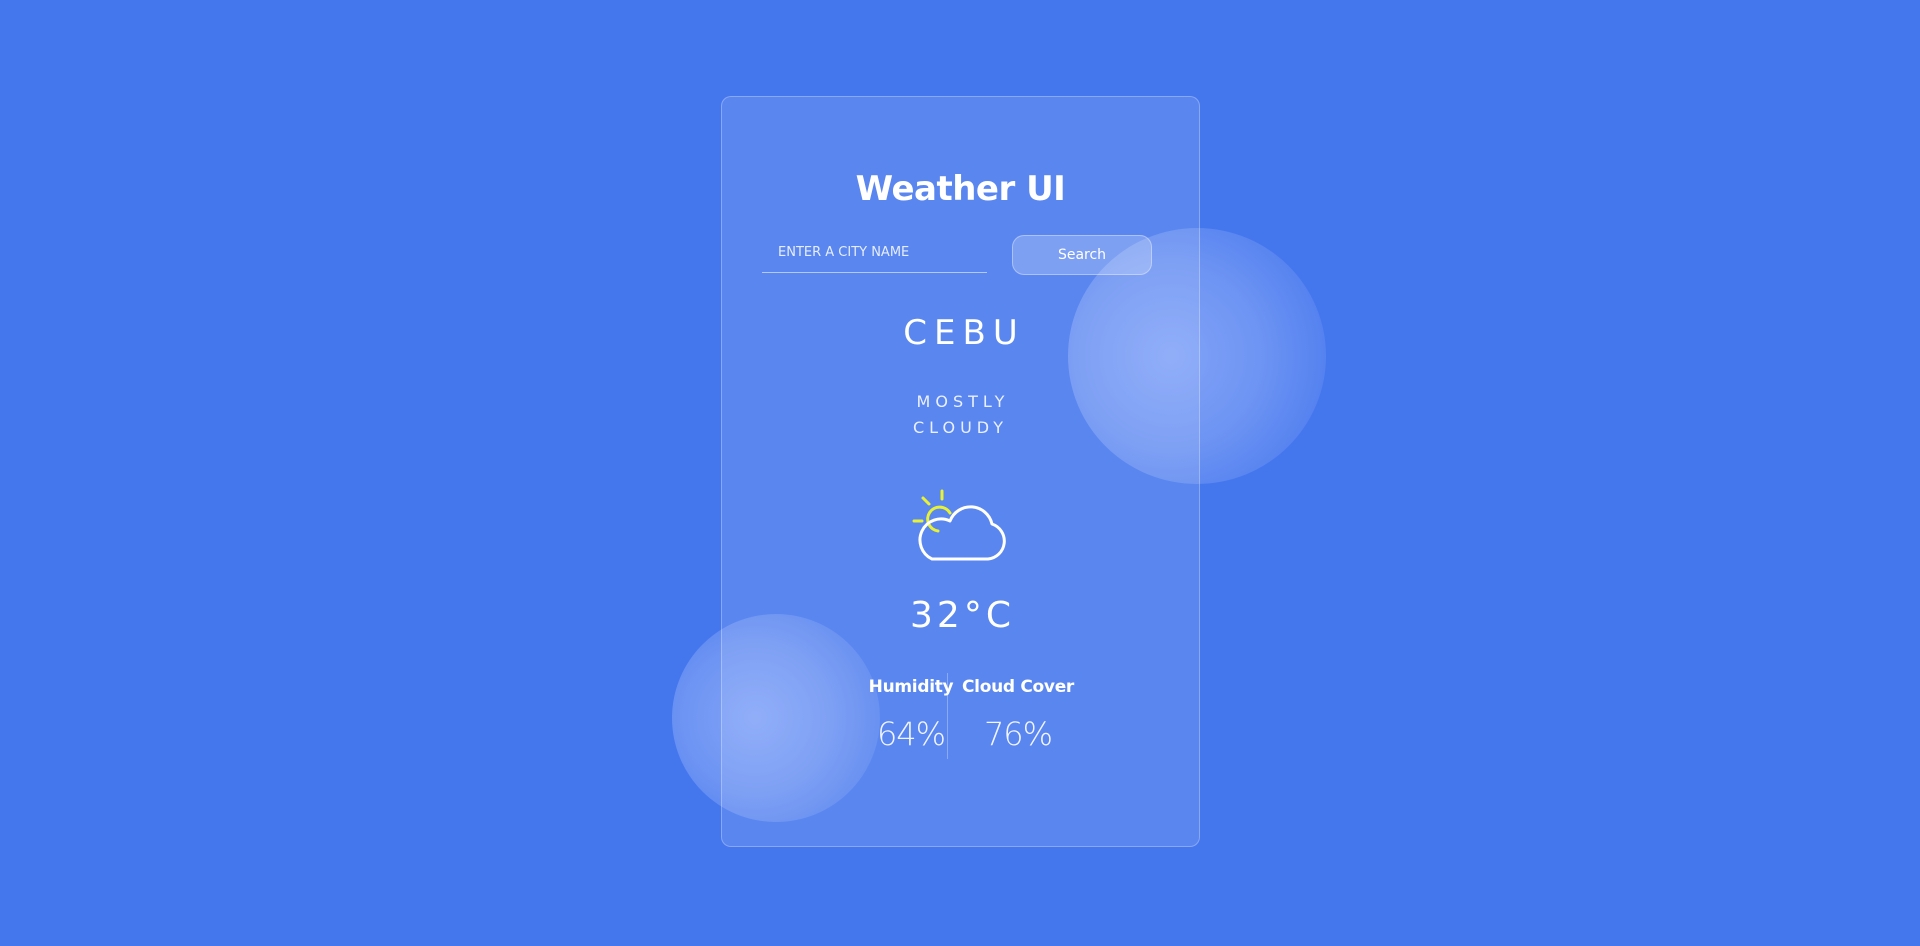 The height and width of the screenshot is (946, 1920). I want to click on weather-stats: Humidity 64% Cloud Cover 76%, so click(960, 718).